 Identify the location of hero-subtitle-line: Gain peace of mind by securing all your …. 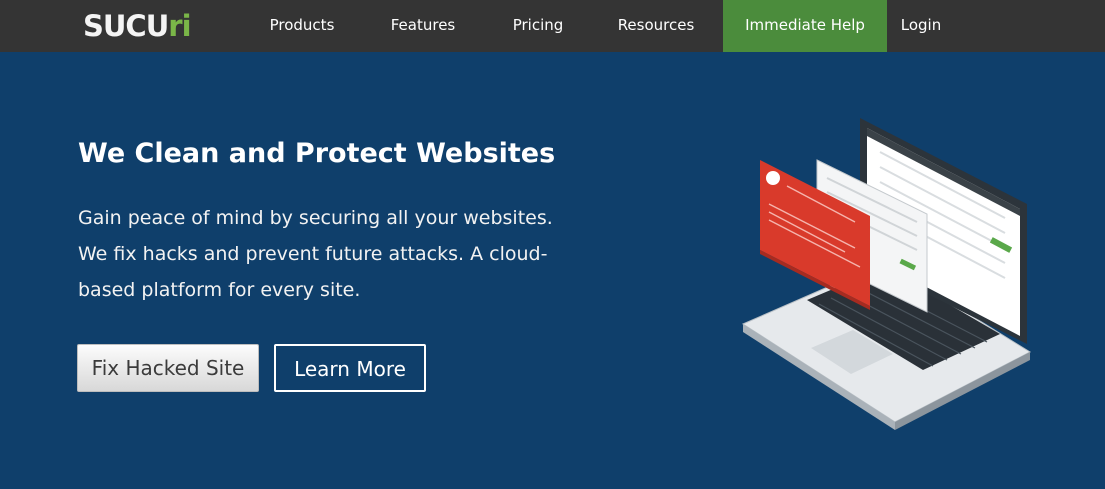
(315, 218).